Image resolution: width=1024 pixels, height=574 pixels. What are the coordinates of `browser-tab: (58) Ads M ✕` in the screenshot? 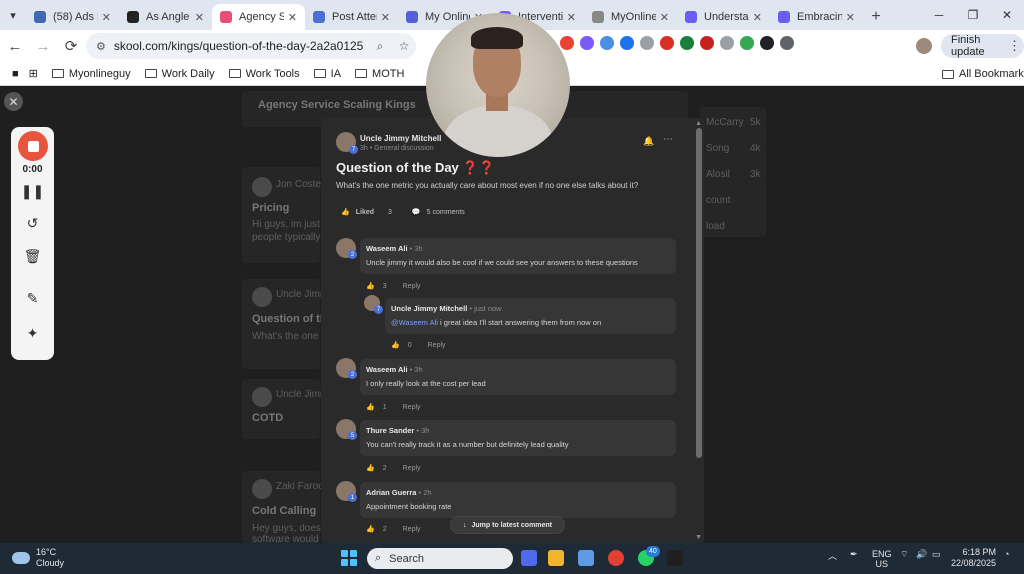 It's located at (72, 17).